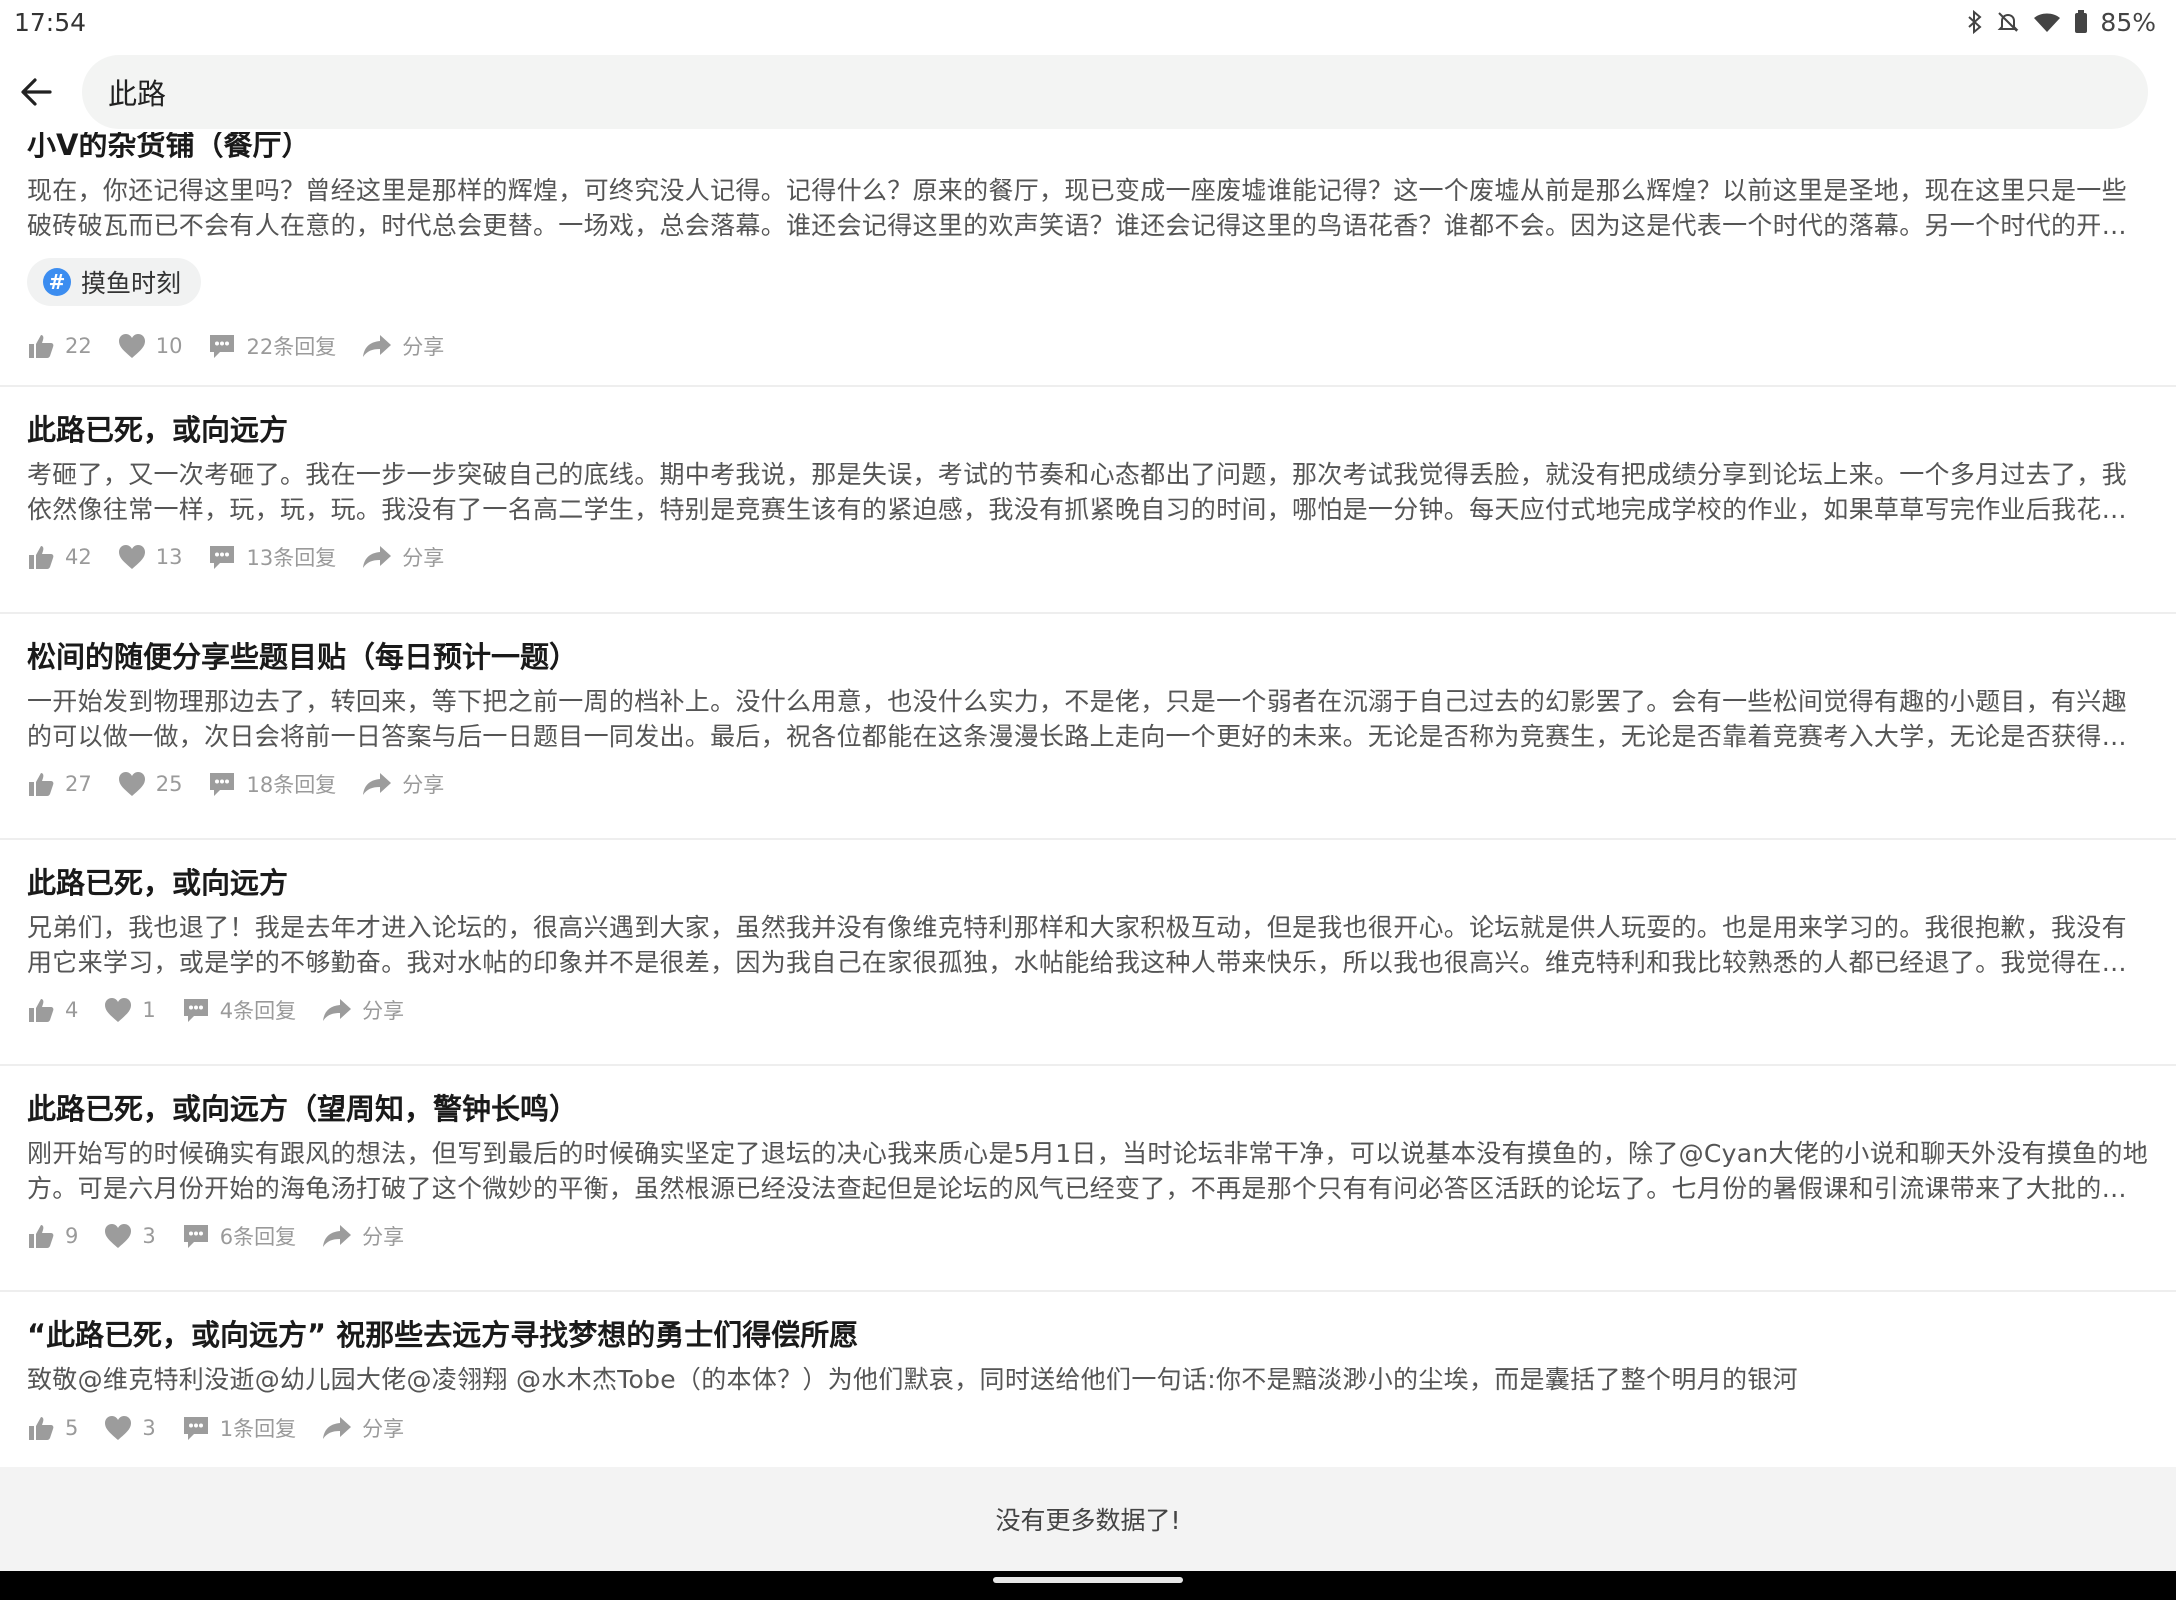 This screenshot has height=1600, width=2176. Describe the element at coordinates (52, 1236) in the screenshot. I see `like-button: 9` at that location.